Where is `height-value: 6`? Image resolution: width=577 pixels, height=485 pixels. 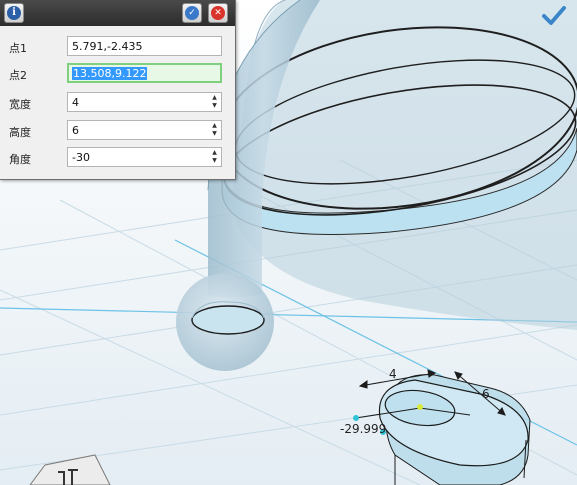
height-value: 6 is located at coordinates (75, 130).